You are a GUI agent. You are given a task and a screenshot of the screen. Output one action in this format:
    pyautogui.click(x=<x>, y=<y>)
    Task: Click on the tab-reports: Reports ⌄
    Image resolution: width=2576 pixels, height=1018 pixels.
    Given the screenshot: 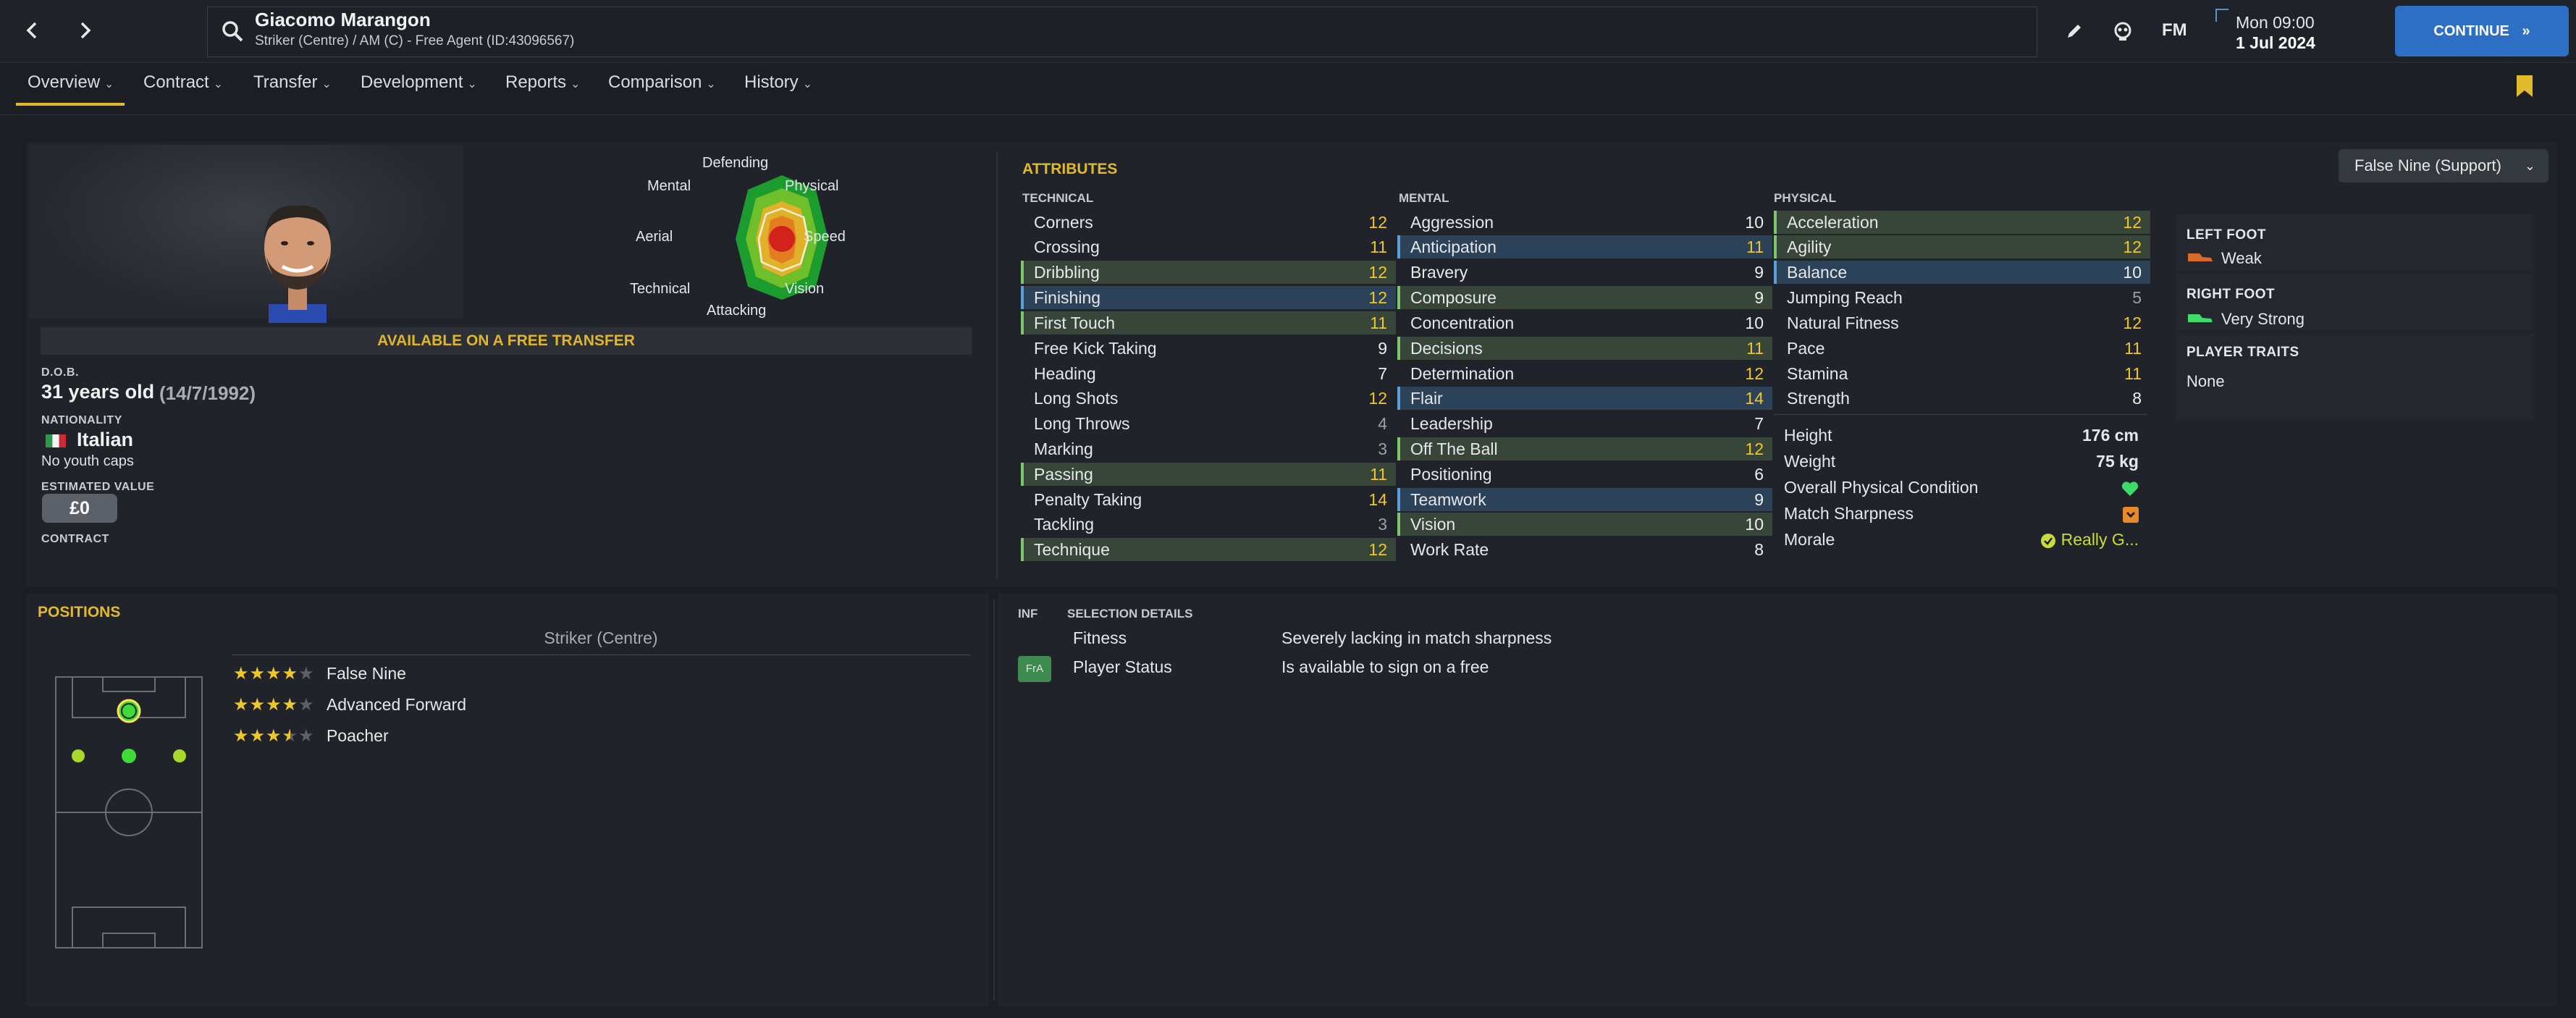 What is the action you would take?
    pyautogui.click(x=542, y=82)
    